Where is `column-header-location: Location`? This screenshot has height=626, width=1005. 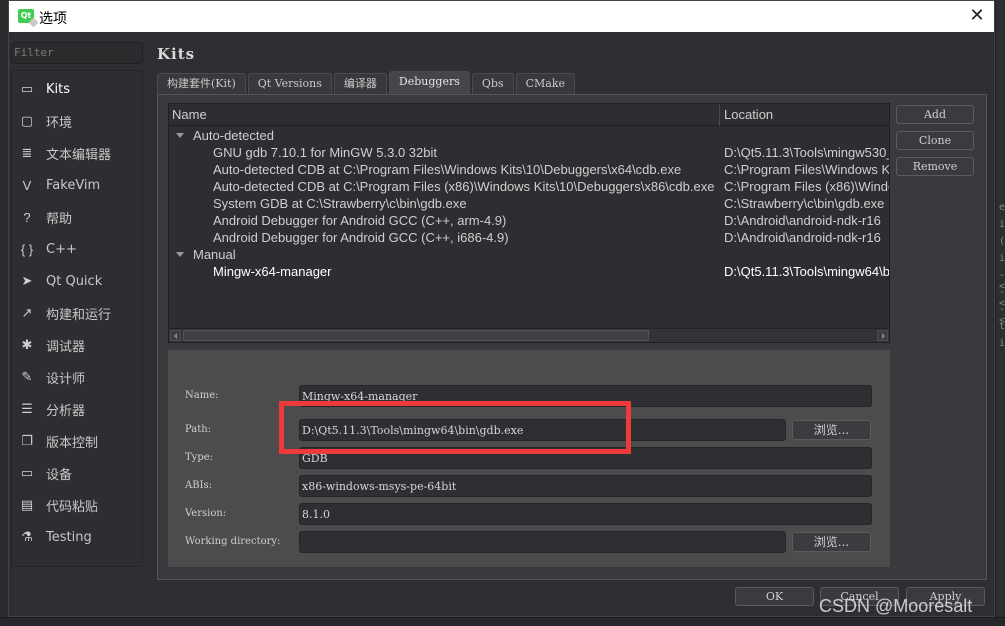 column-header-location: Location is located at coordinates (748, 114).